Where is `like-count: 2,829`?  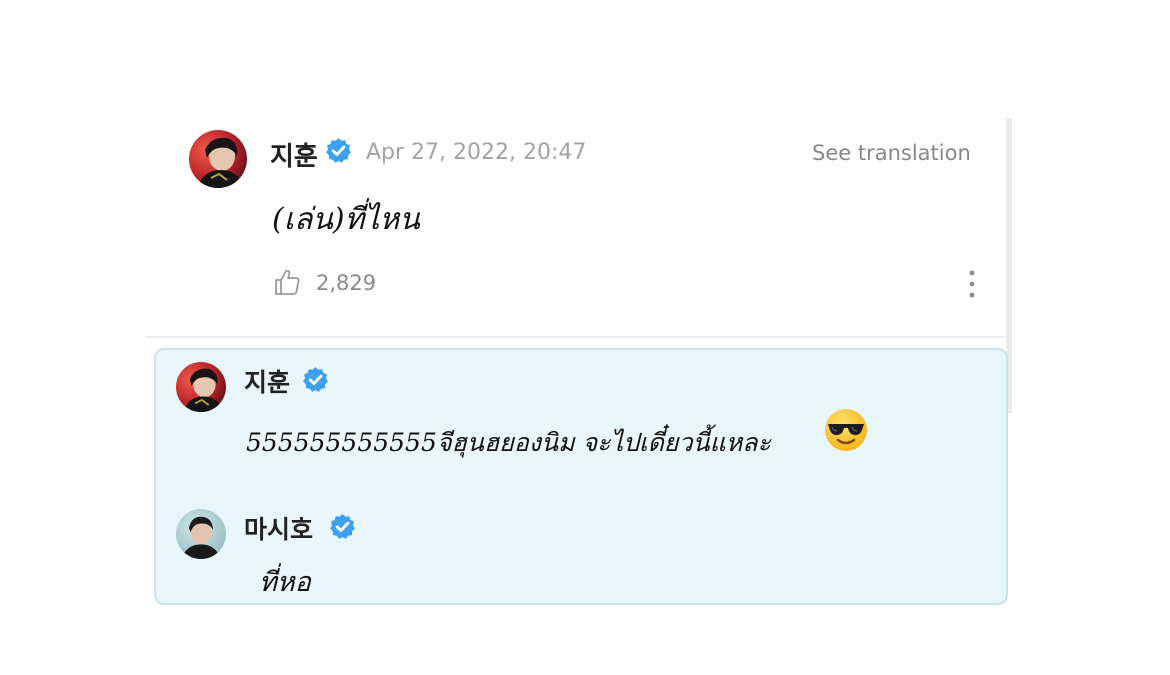
like-count: 2,829 is located at coordinates (346, 283).